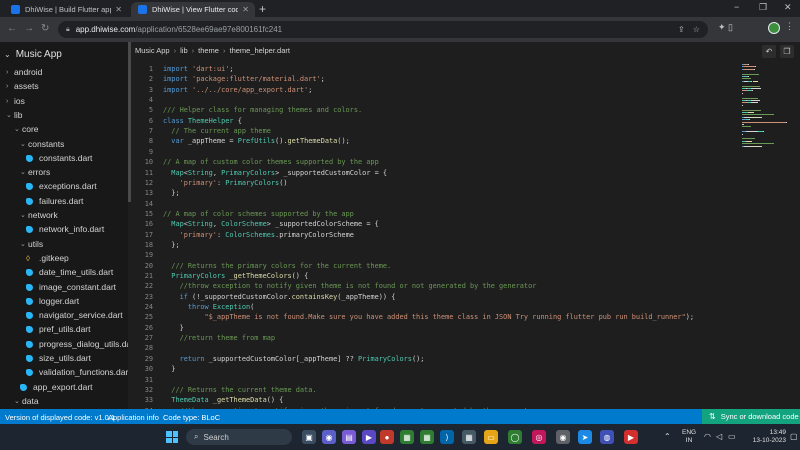 This screenshot has width=800, height=450. Describe the element at coordinates (184, 50) in the screenshot. I see `breadcrumb-item: lib` at that location.